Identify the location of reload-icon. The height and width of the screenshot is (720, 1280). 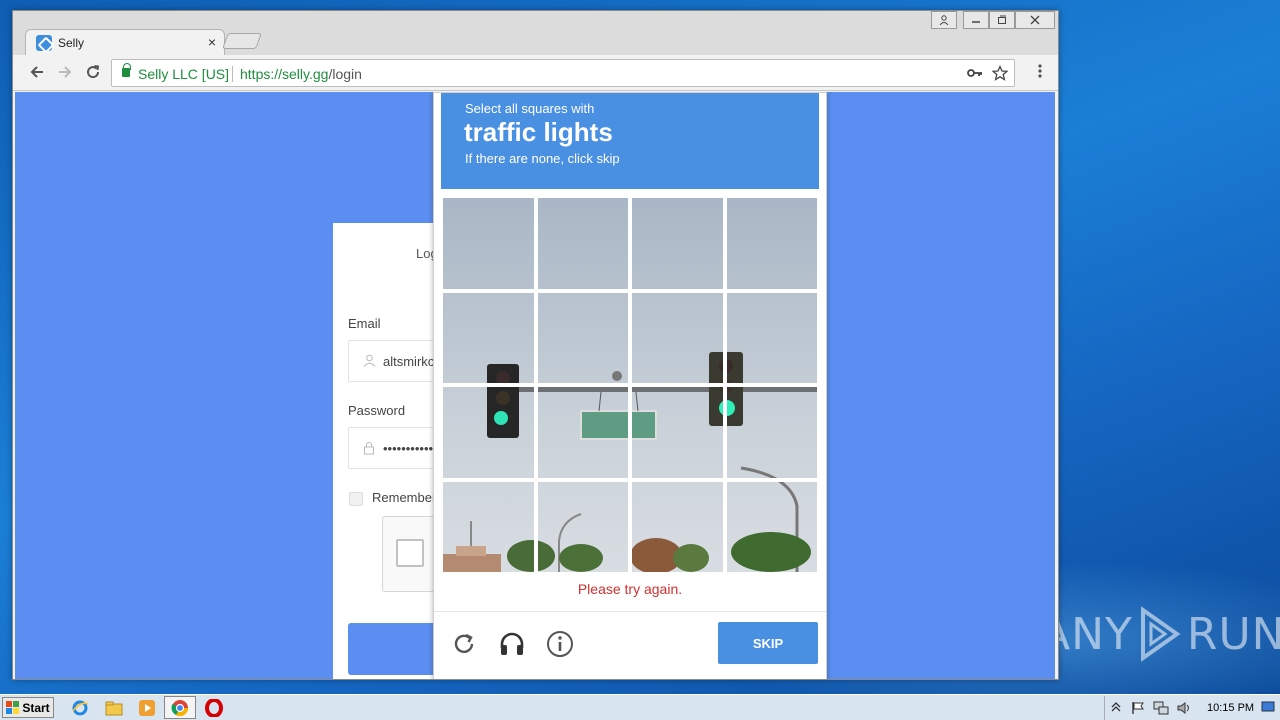
(93, 73).